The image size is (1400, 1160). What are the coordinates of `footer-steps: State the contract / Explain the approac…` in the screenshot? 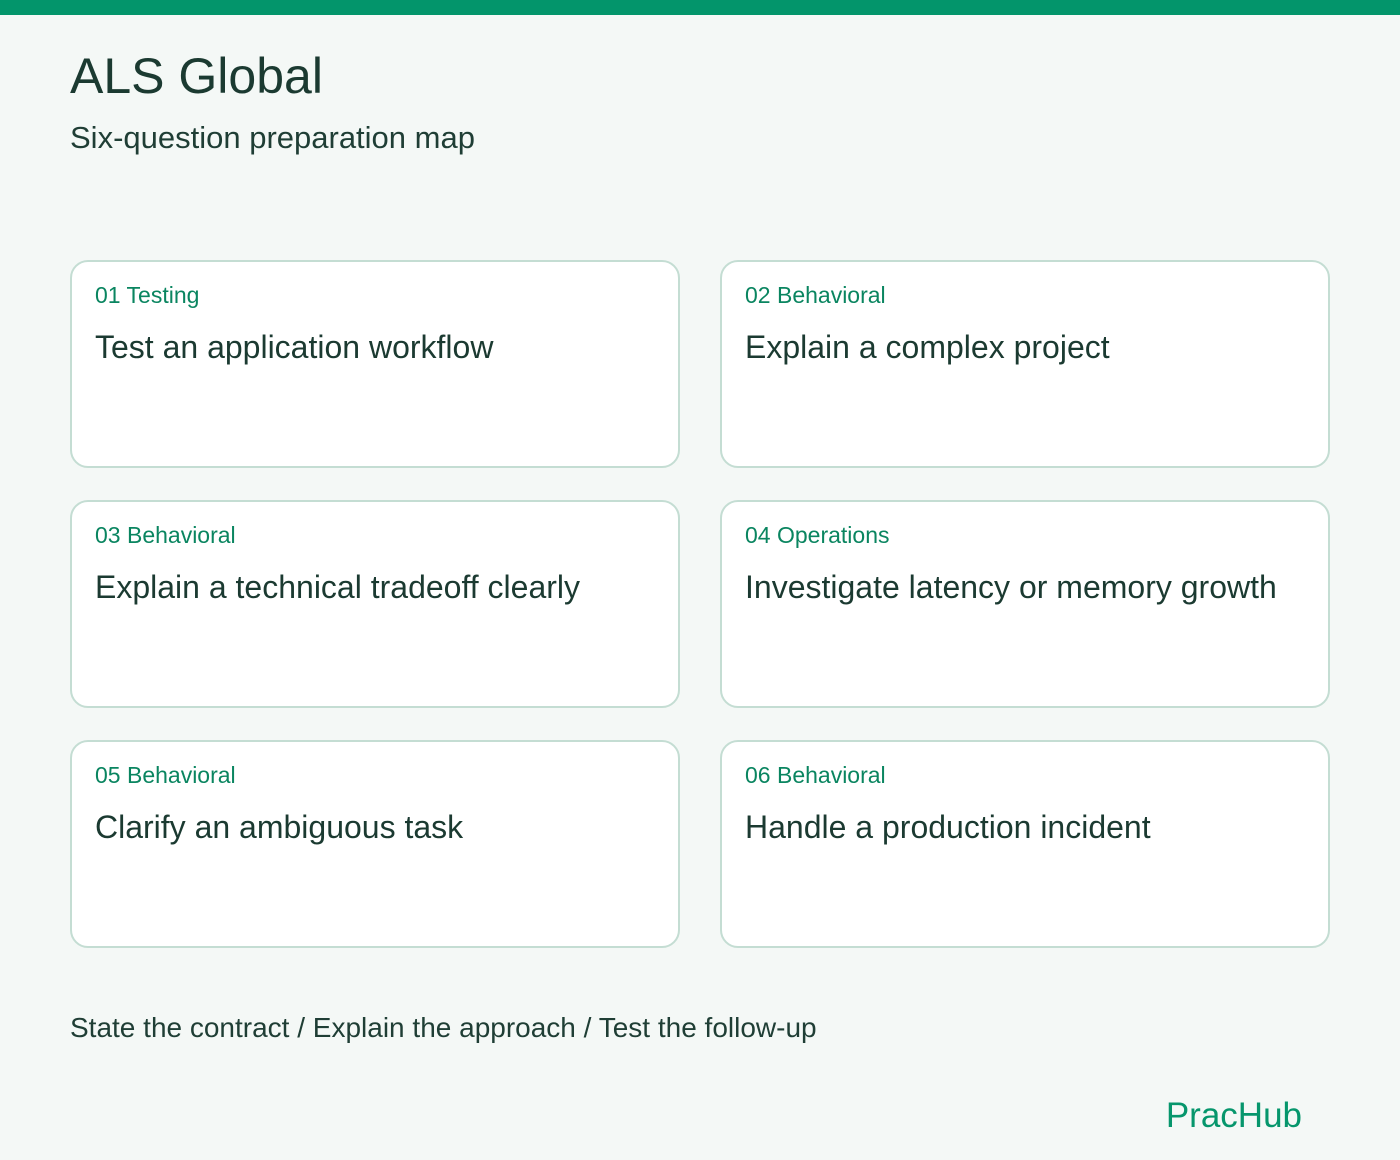 It's located at (443, 1027).